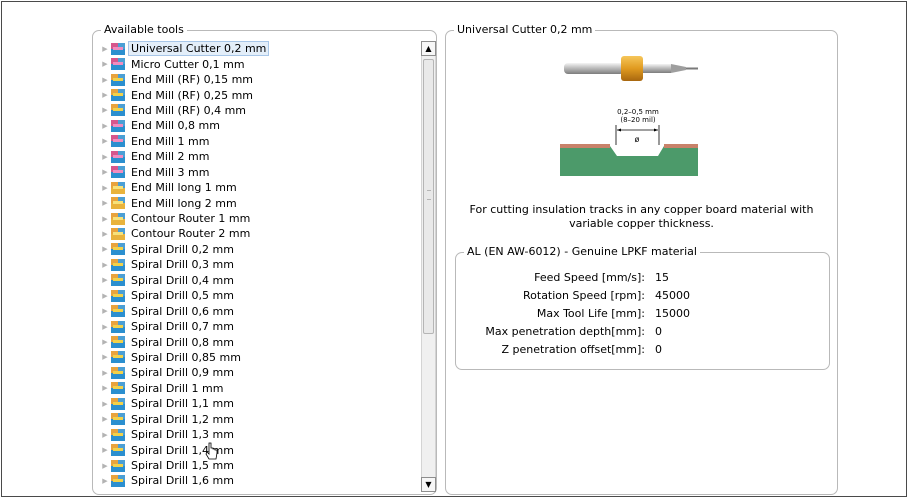 The width and height of the screenshot is (910, 500). What do you see at coordinates (638, 120) in the screenshot?
I see `diagram-range-mil: (8–20 mil)` at bounding box center [638, 120].